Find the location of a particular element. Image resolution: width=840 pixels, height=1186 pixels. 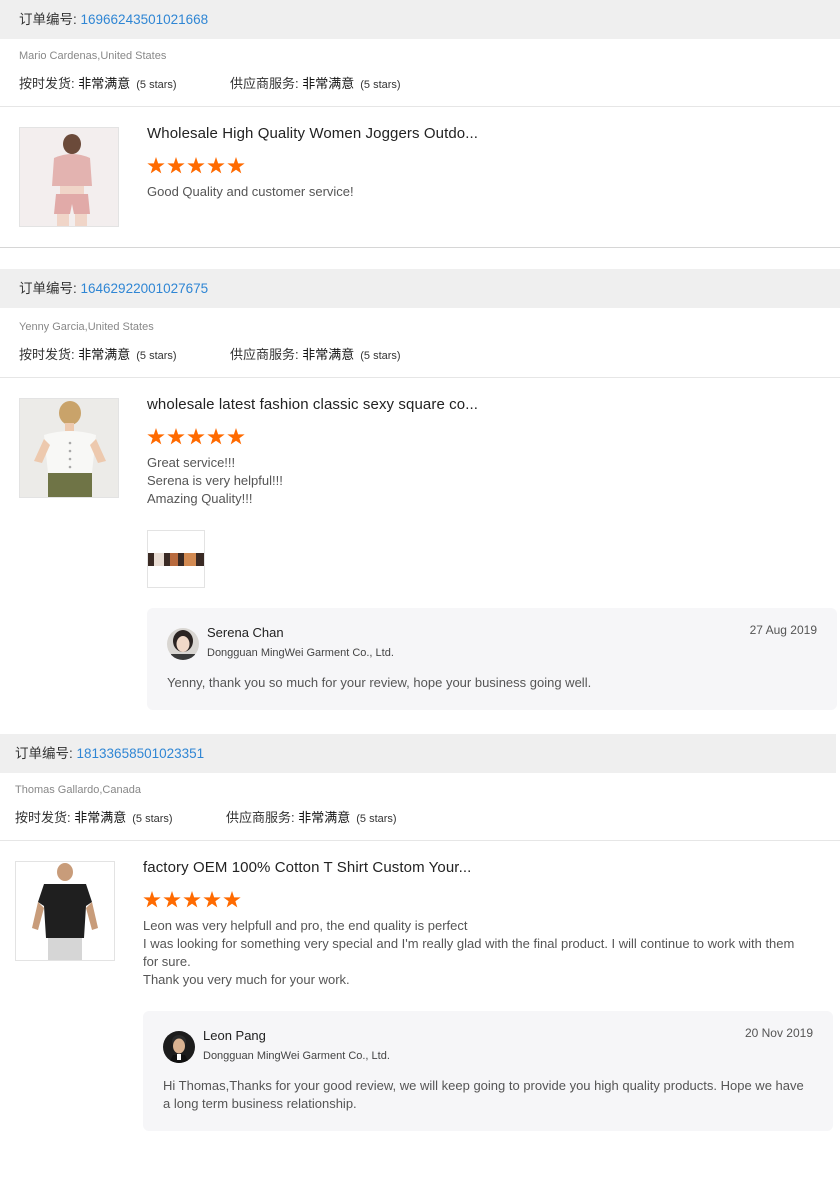

attachment-photo is located at coordinates (176, 559).